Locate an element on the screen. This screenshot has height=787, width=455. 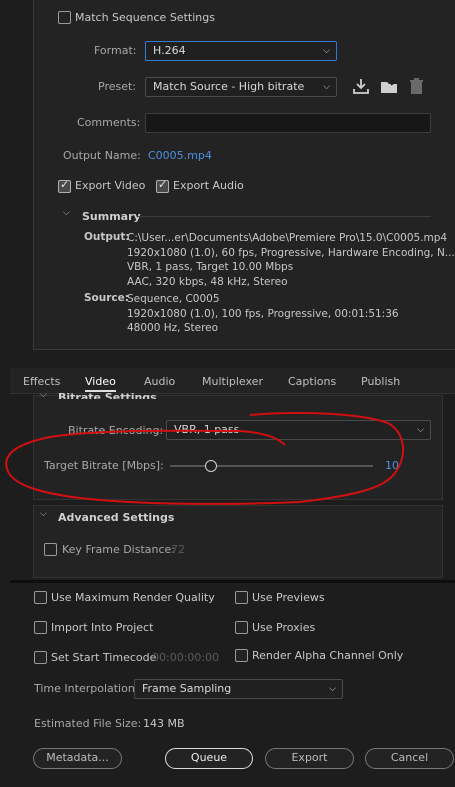
estimated-file-size-label: Estimated File Size: is located at coordinates (88, 723).